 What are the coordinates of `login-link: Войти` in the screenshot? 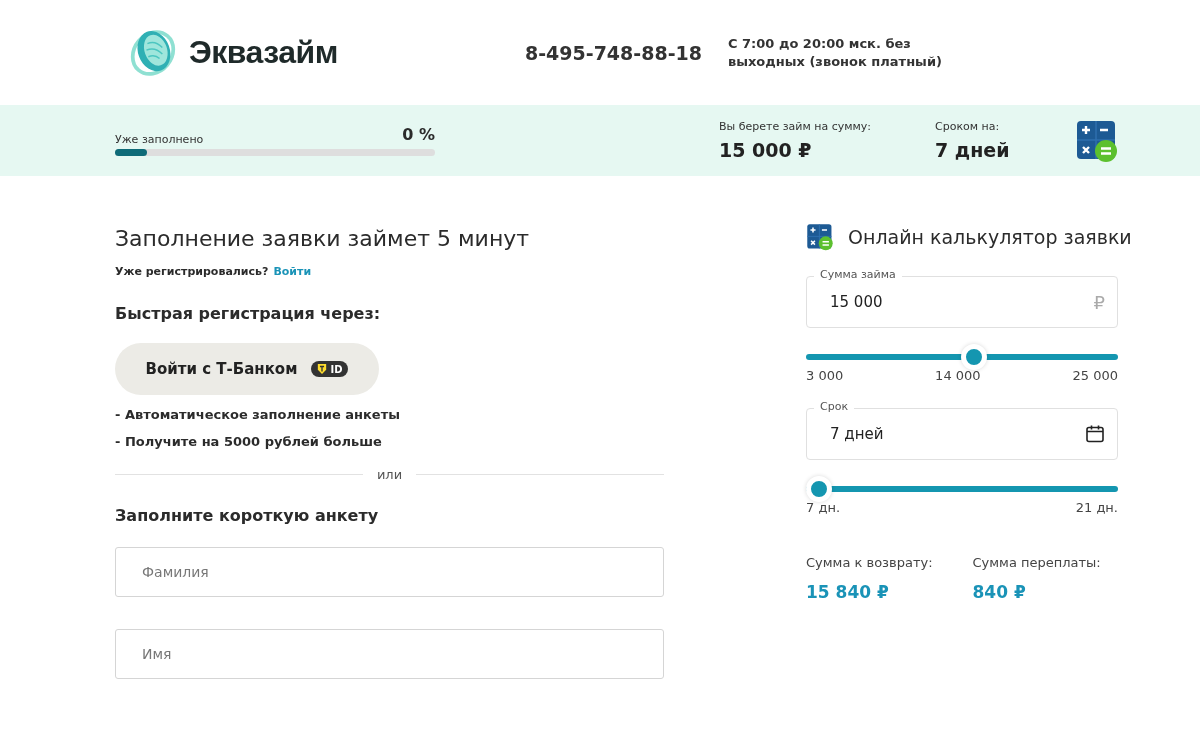 It's located at (292, 271).